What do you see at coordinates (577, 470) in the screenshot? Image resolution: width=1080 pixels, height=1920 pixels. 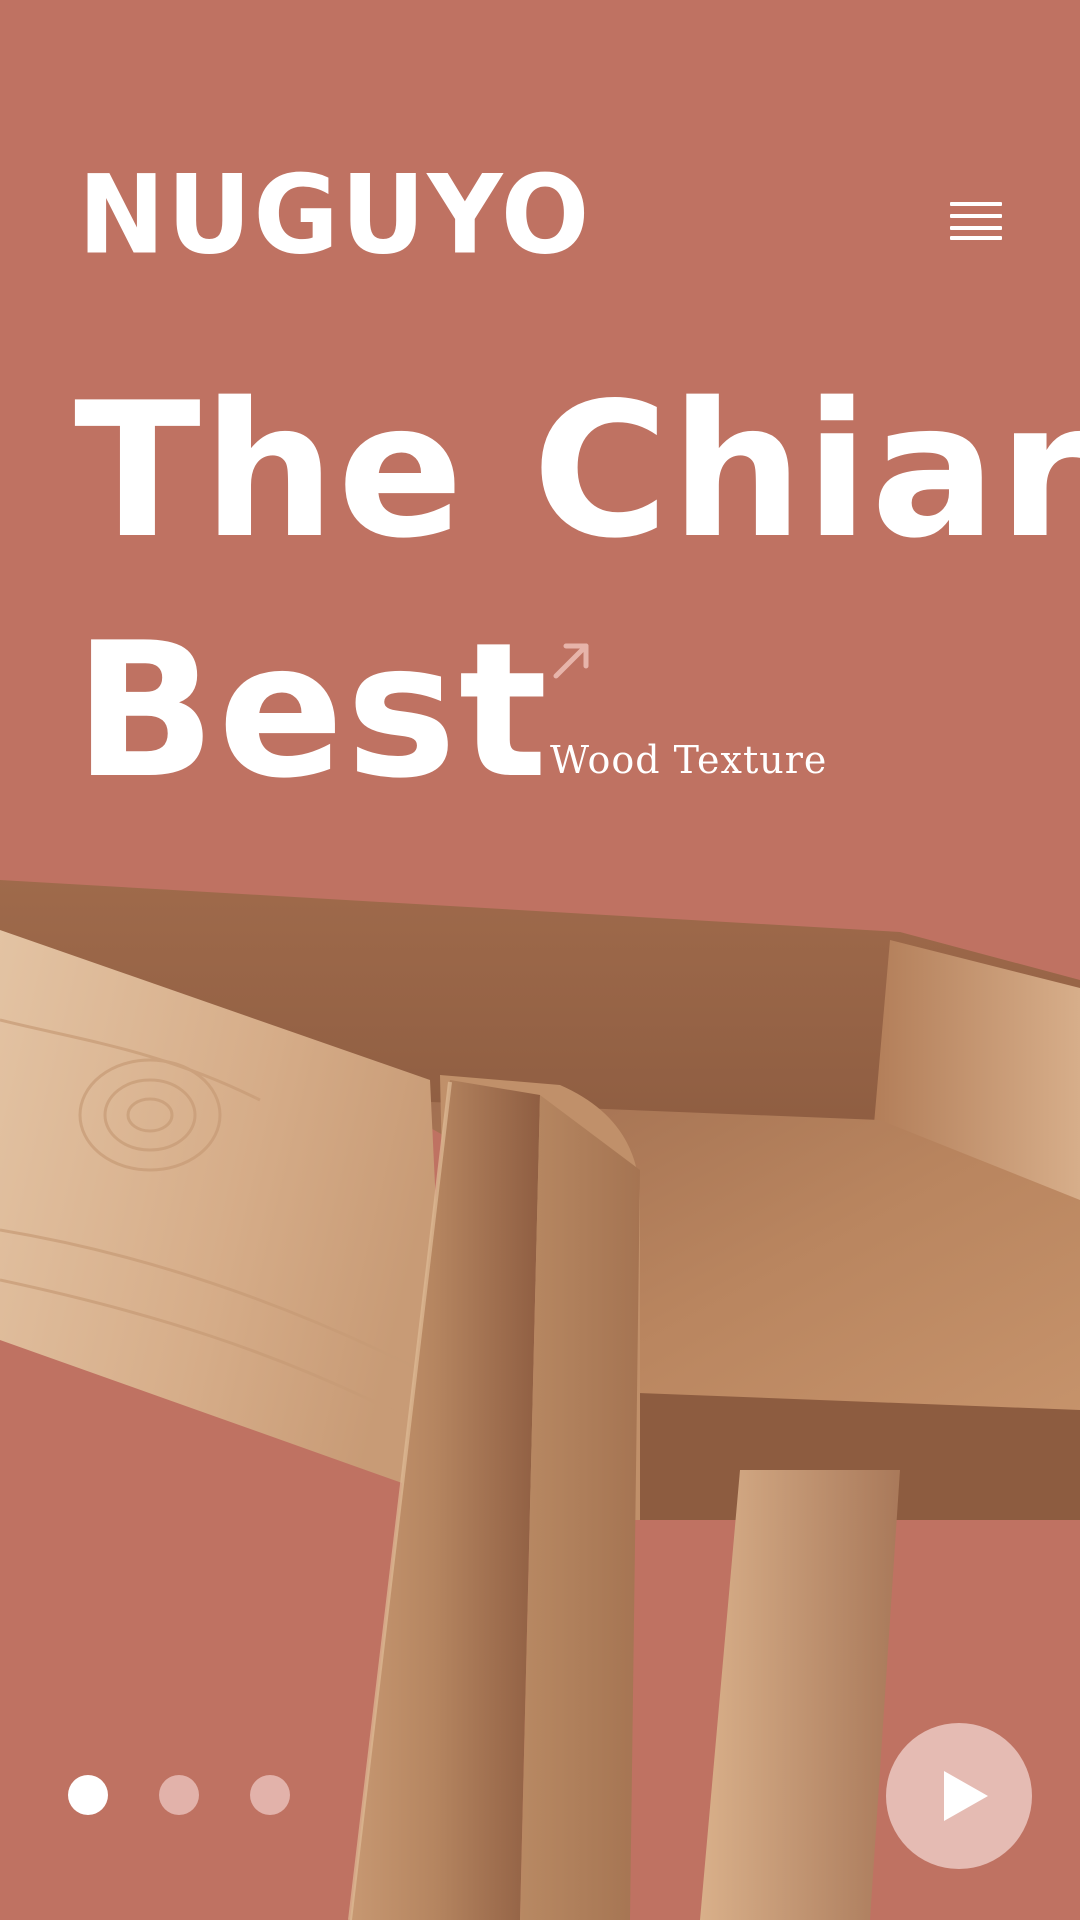 I see `hero-headline-line1: The Chiar` at bounding box center [577, 470].